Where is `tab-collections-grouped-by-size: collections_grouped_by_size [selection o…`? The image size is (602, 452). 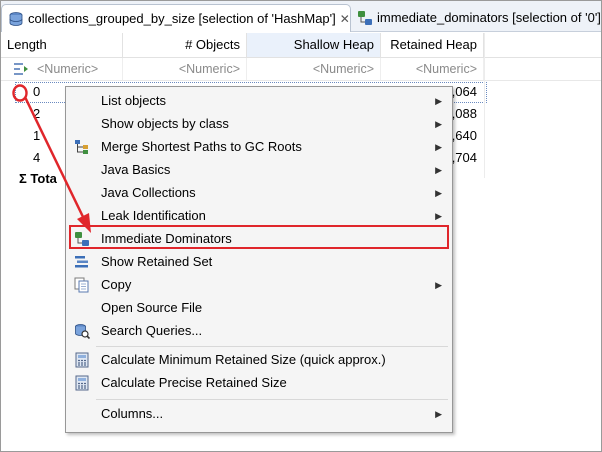
tab-collections-grouped-by-size: collections_grouped_by_size [selection o… is located at coordinates (176, 18).